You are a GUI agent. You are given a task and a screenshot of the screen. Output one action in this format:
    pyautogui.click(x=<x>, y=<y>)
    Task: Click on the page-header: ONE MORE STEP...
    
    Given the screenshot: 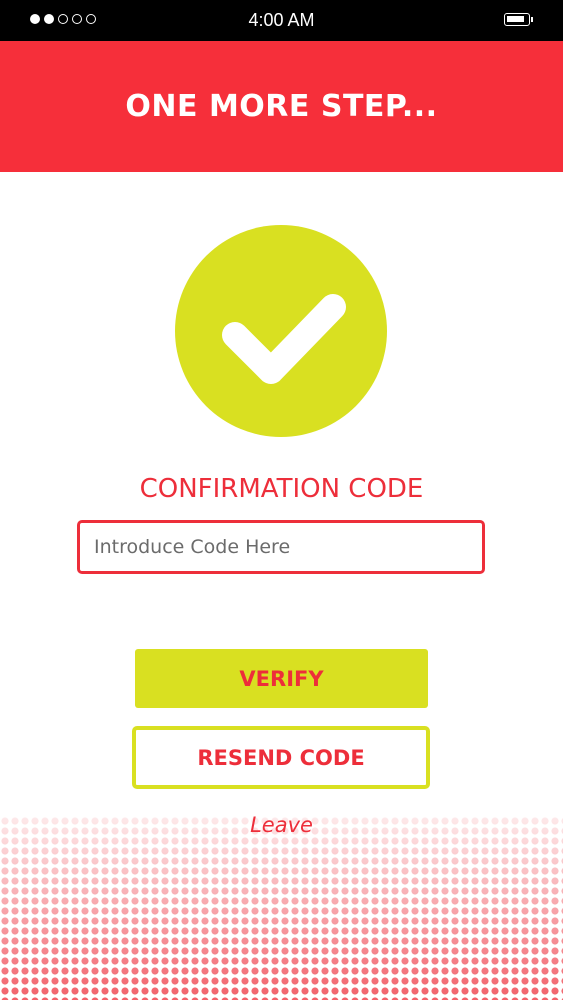 What is the action you would take?
    pyautogui.click(x=281, y=106)
    